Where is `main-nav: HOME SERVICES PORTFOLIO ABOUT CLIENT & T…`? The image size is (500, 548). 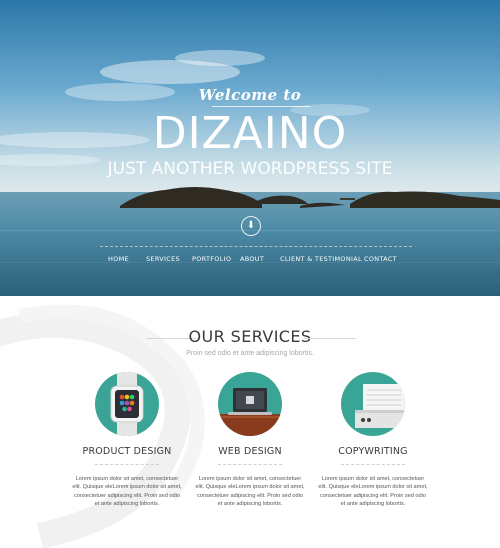
main-nav: HOME SERVICES PORTFOLIO ABOUT CLIENT & T… is located at coordinates (250, 260).